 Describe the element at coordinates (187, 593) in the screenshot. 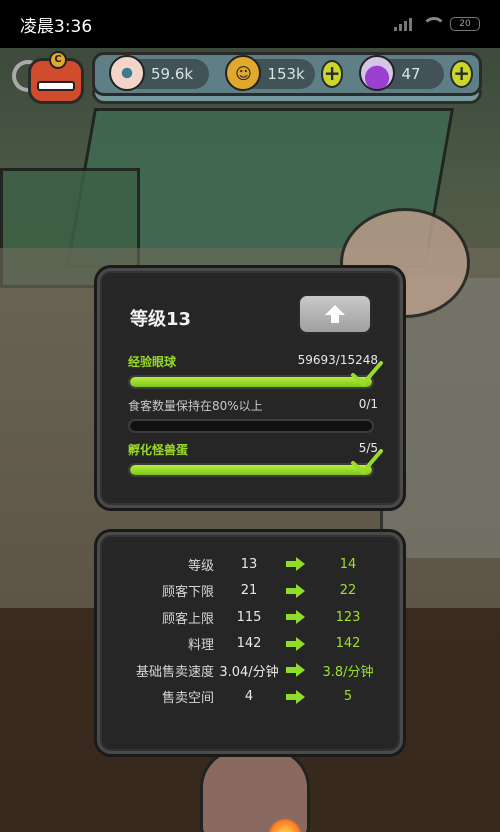

I see `stat-name: 顾客下限` at that location.